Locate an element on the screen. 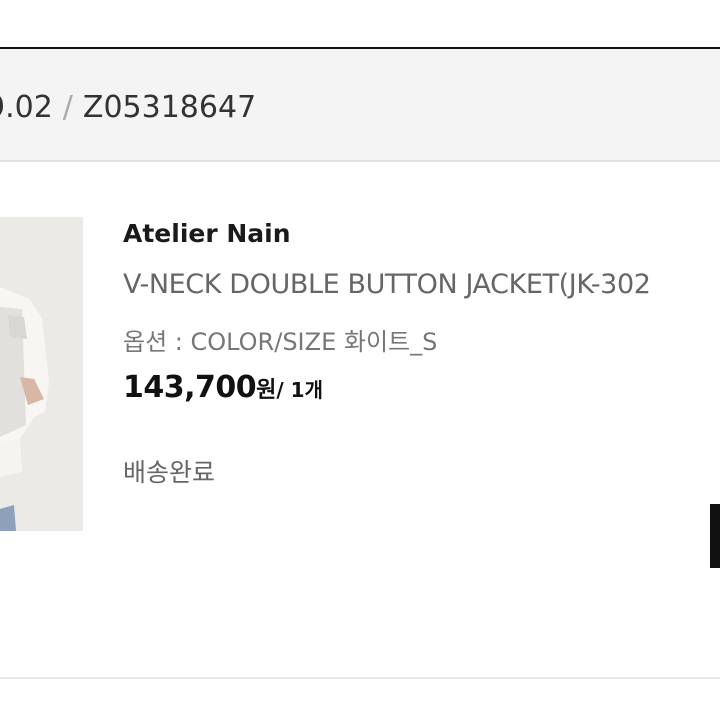 Image resolution: width=720 pixels, height=720 pixels. delivery-status: 배송완료 is located at coordinates (169, 472).